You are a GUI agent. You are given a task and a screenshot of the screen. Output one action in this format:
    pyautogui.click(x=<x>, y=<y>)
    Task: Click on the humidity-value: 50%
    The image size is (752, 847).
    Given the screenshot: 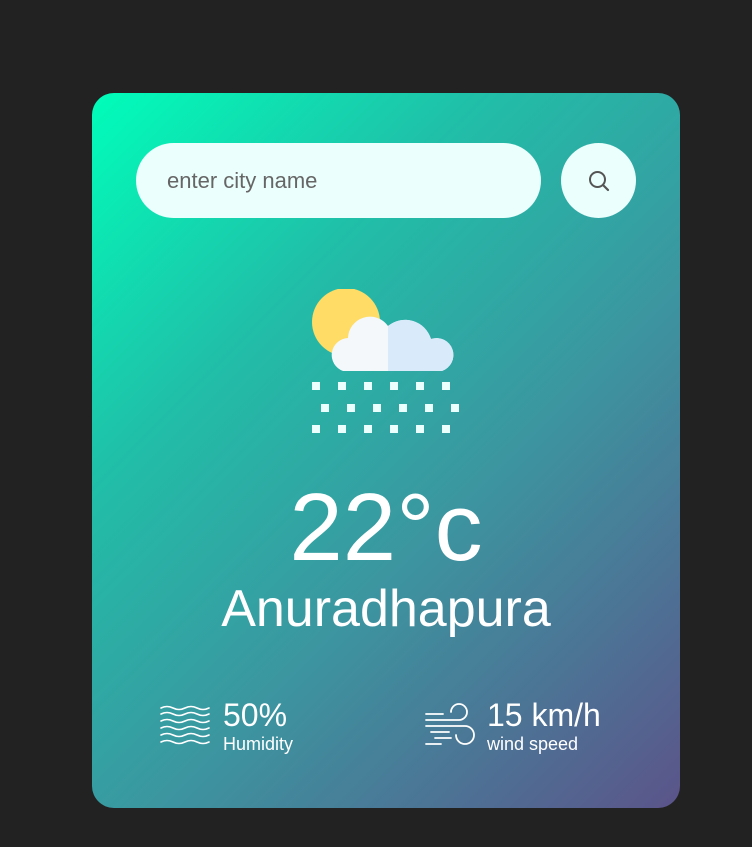 What is the action you would take?
    pyautogui.click(x=255, y=715)
    